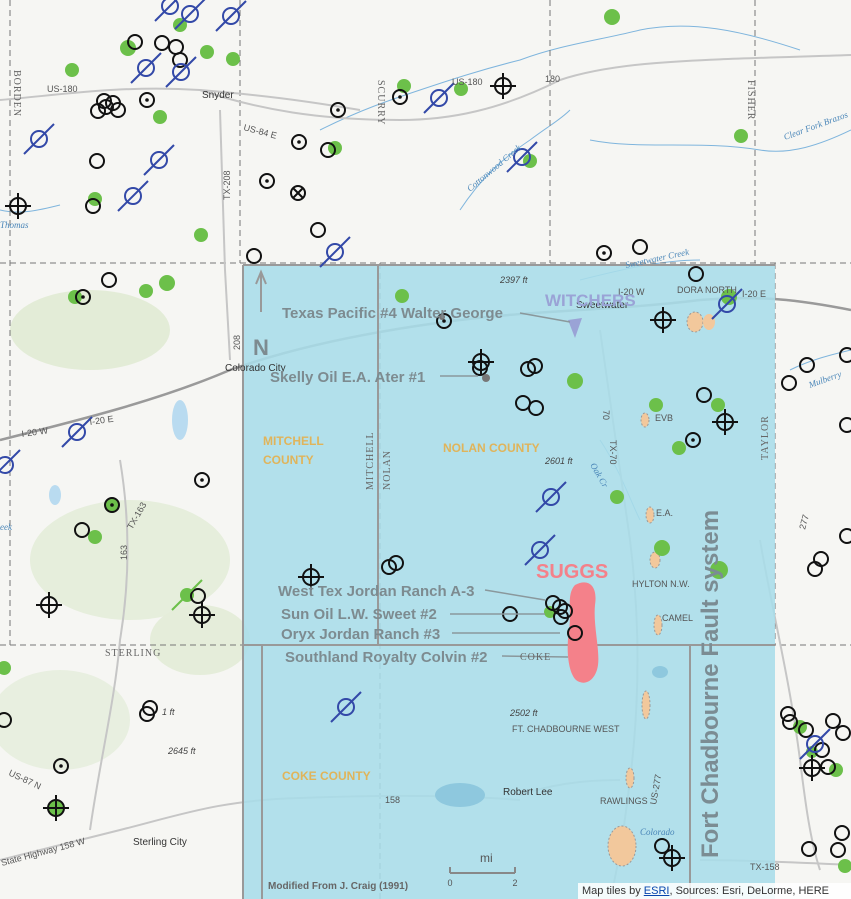 The height and width of the screenshot is (899, 851). Describe the element at coordinates (611, 891) in the screenshot. I see `attribution-prefix: Map tiles by` at that location.